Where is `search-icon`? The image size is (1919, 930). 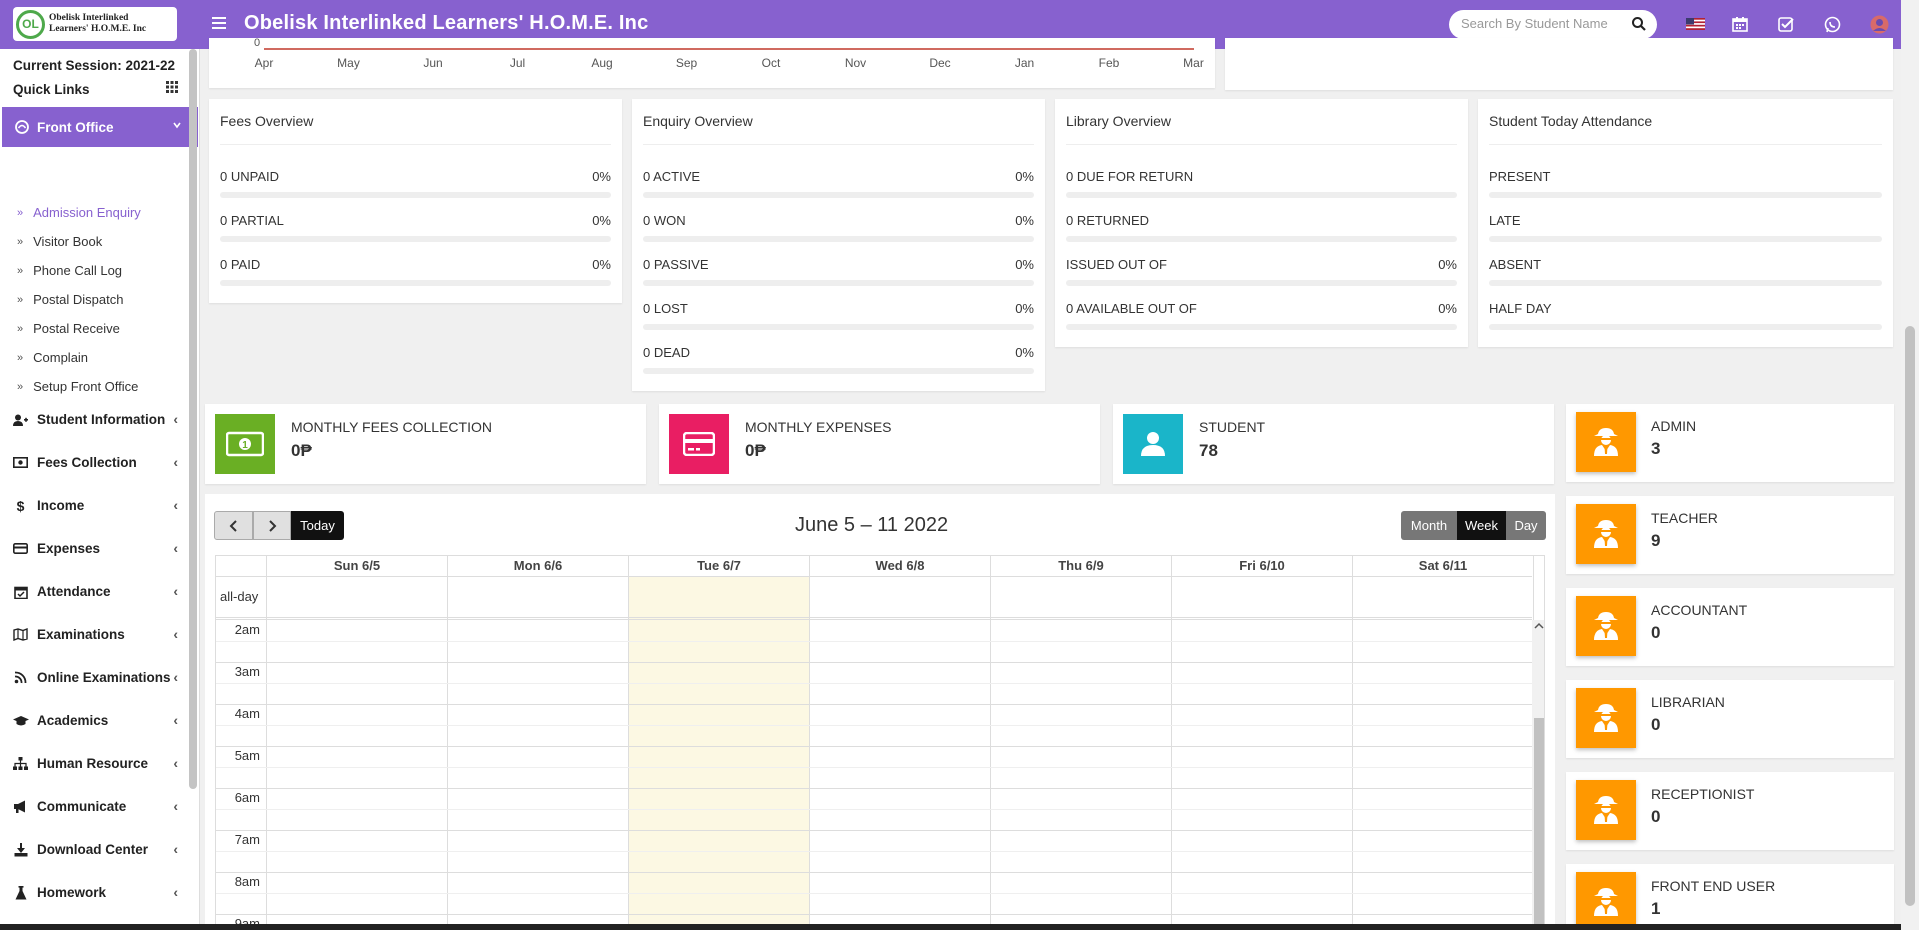
search-icon is located at coordinates (1639, 24).